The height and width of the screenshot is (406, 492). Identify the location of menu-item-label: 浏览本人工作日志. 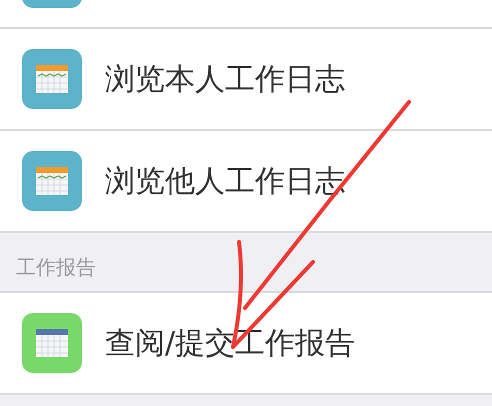
(225, 79).